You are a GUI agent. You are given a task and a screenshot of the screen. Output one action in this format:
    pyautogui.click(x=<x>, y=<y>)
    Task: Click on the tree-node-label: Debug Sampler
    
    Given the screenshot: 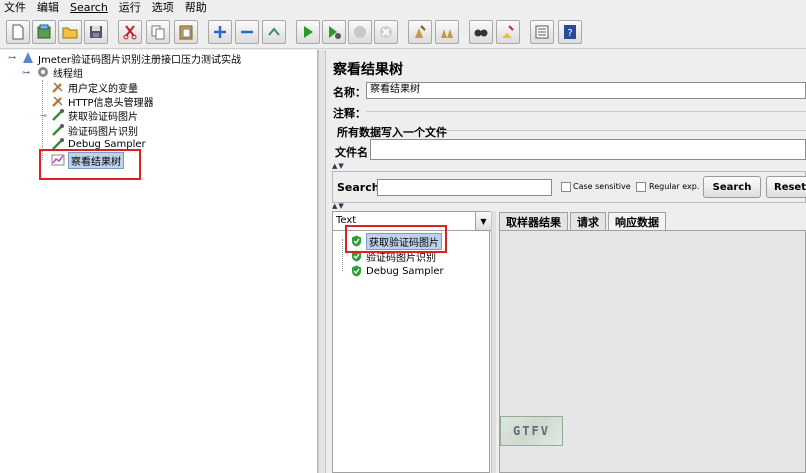 What is the action you would take?
    pyautogui.click(x=107, y=144)
    